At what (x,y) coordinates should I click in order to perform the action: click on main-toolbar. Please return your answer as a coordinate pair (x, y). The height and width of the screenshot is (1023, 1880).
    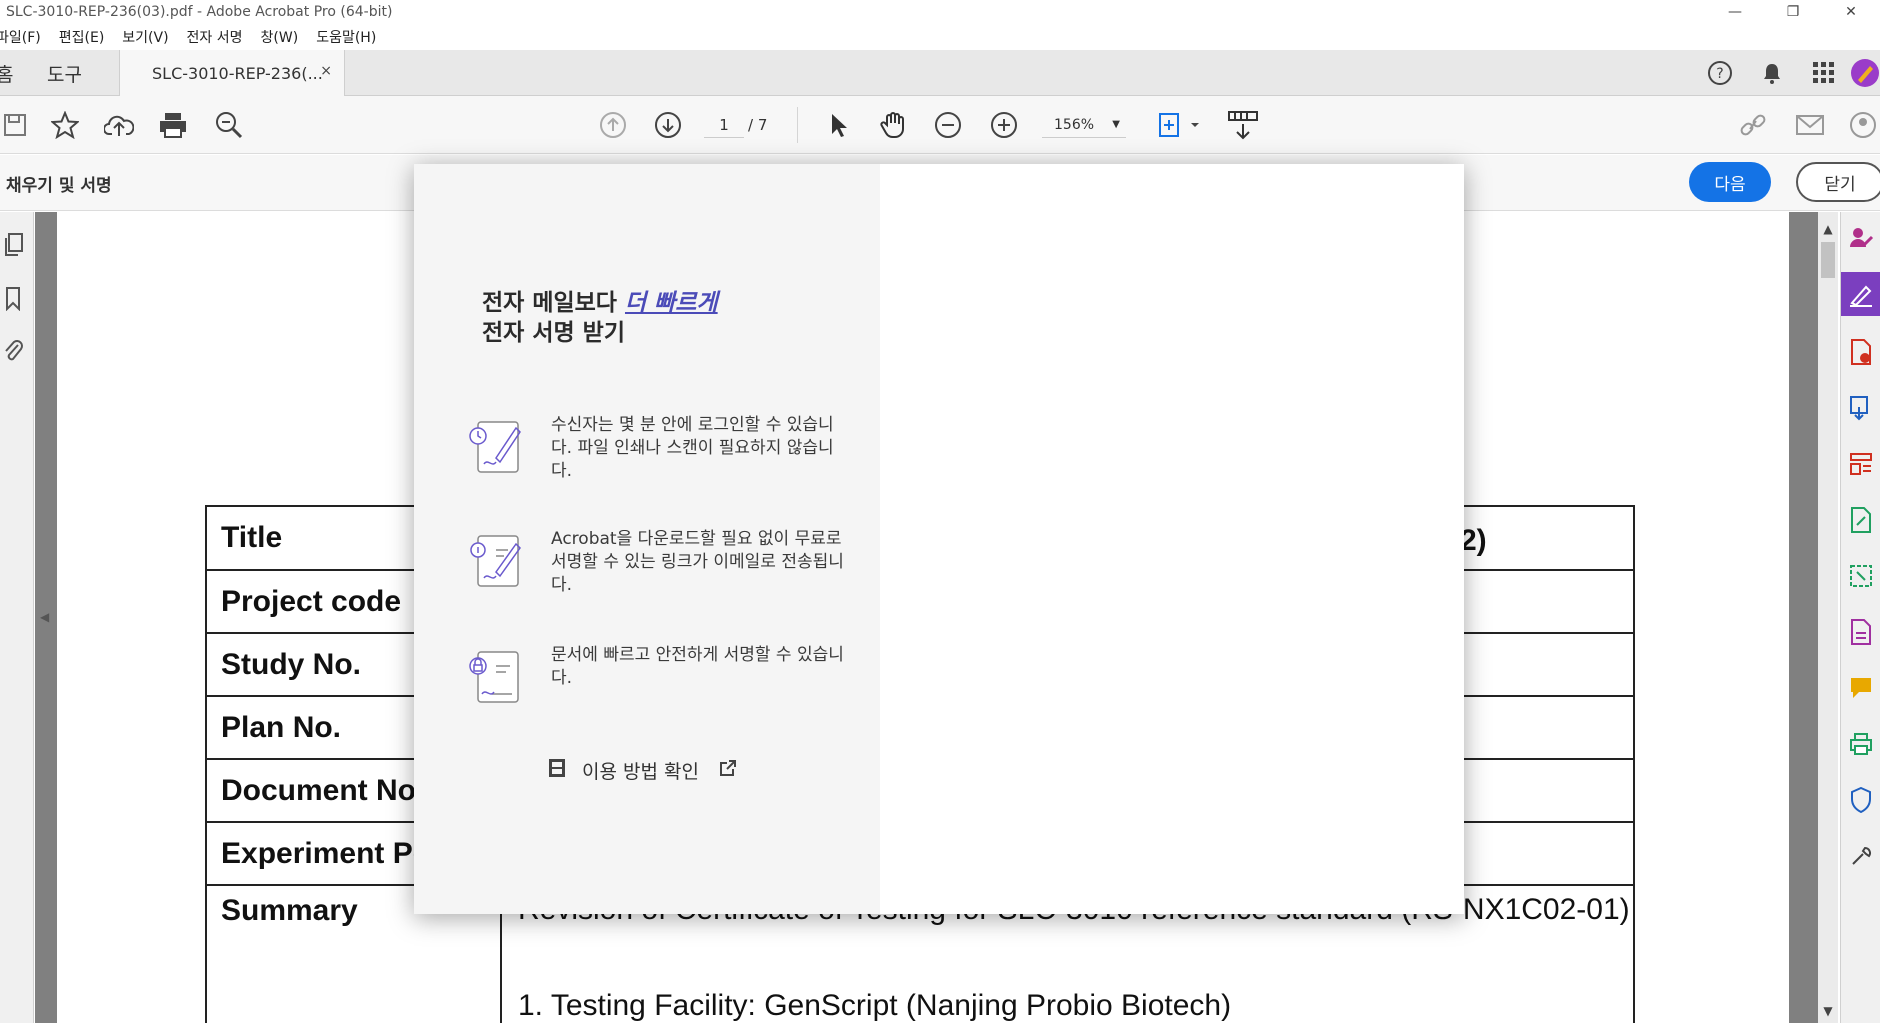
    Looking at the image, I should click on (940, 125).